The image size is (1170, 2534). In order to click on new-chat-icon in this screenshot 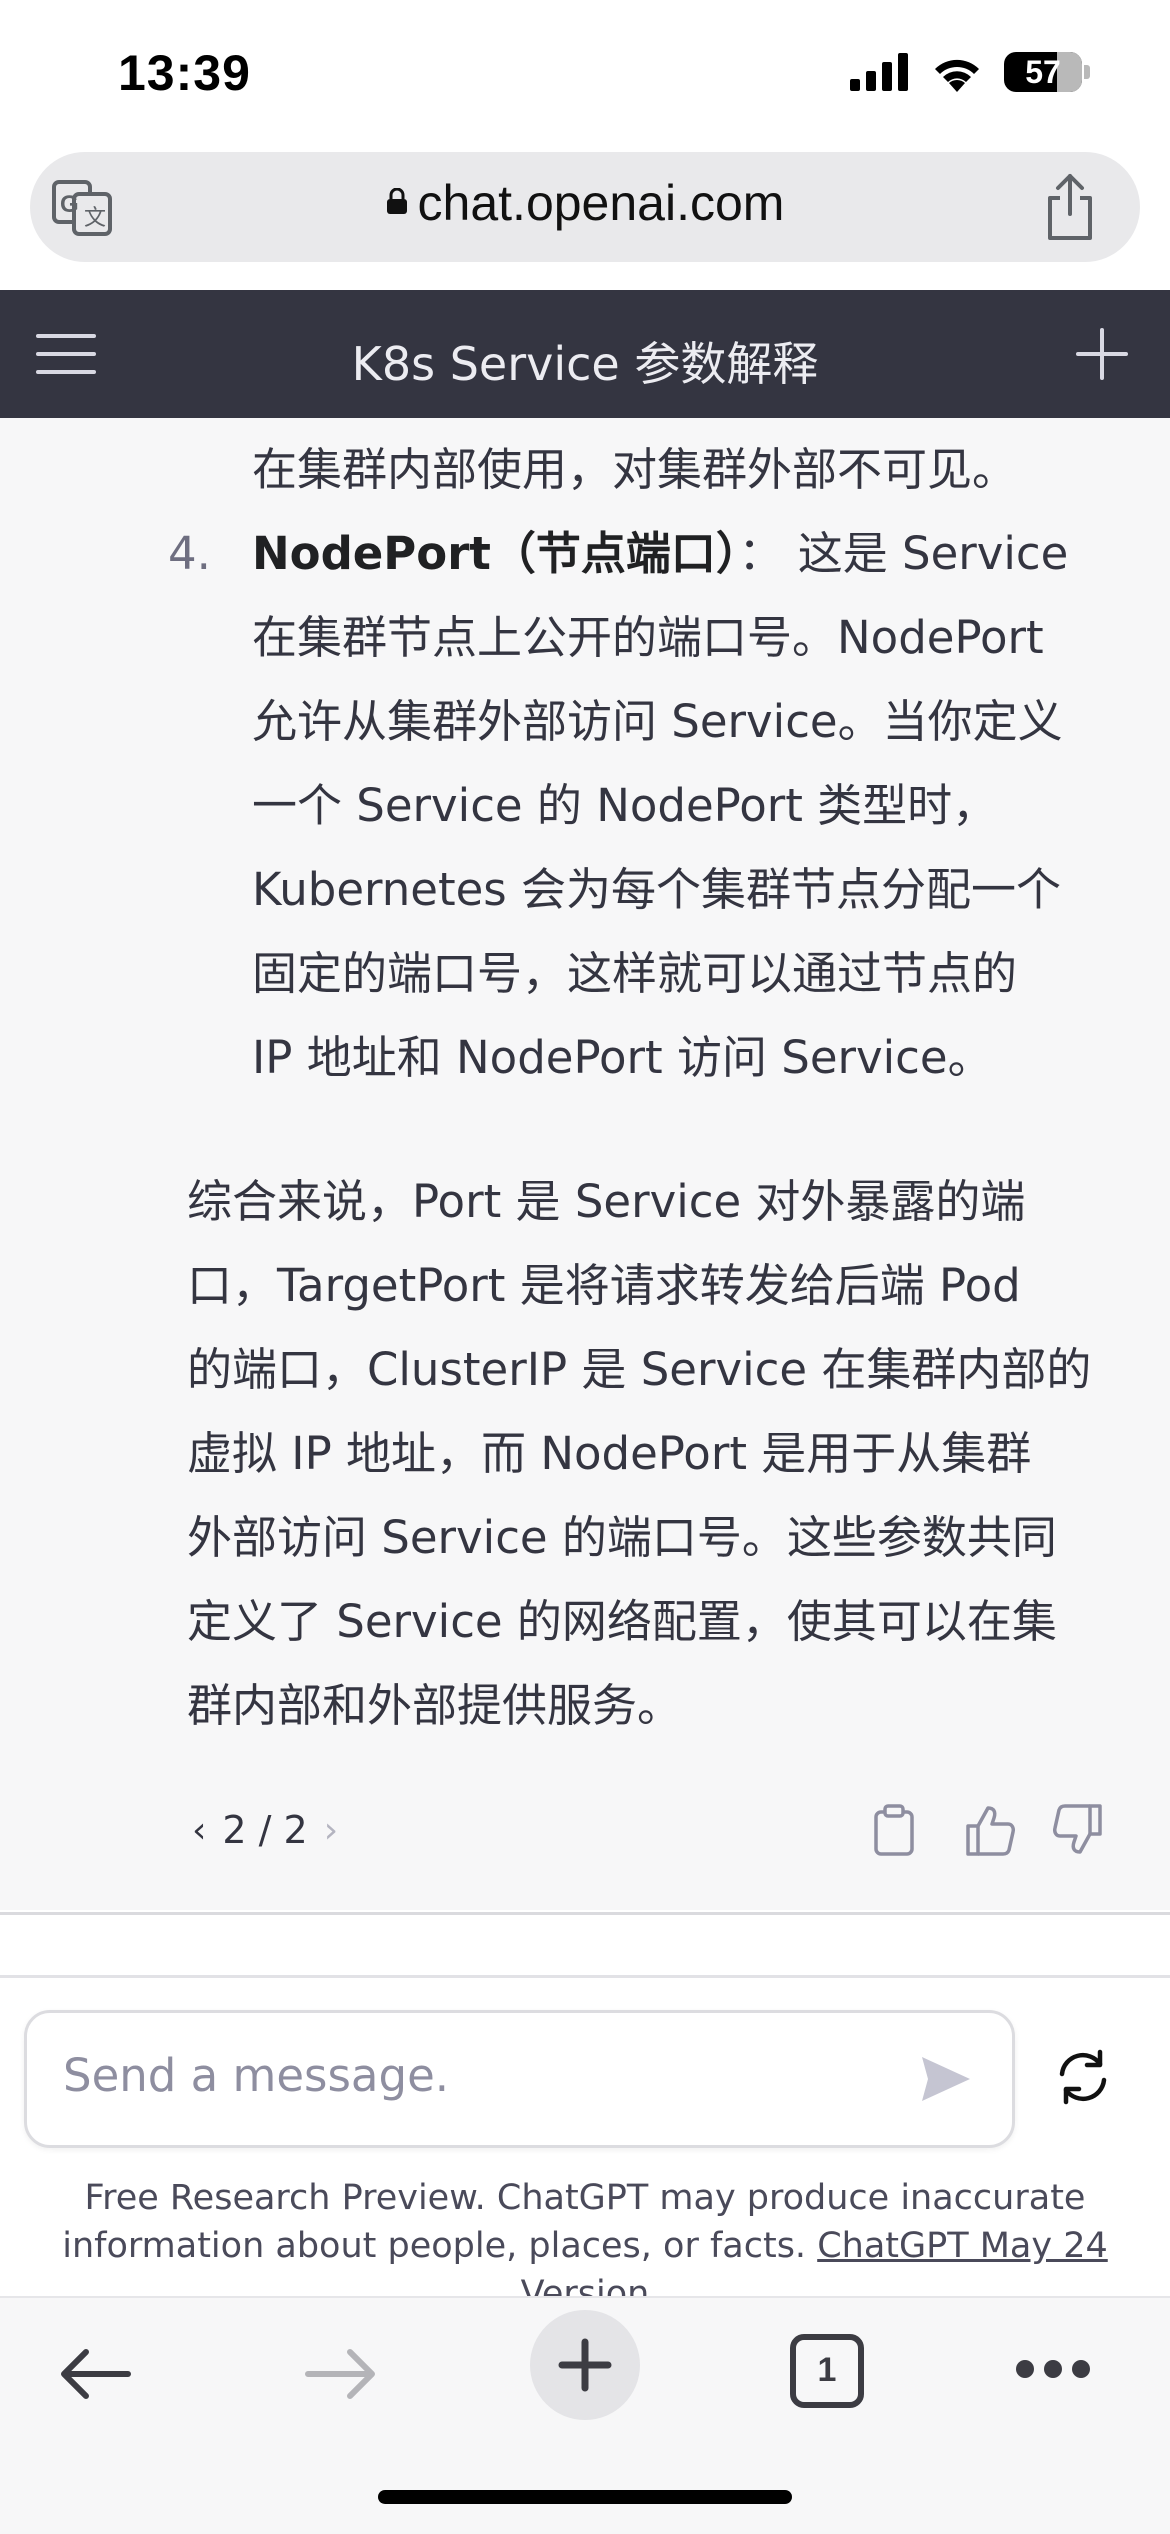, I will do `click(1102, 354)`.